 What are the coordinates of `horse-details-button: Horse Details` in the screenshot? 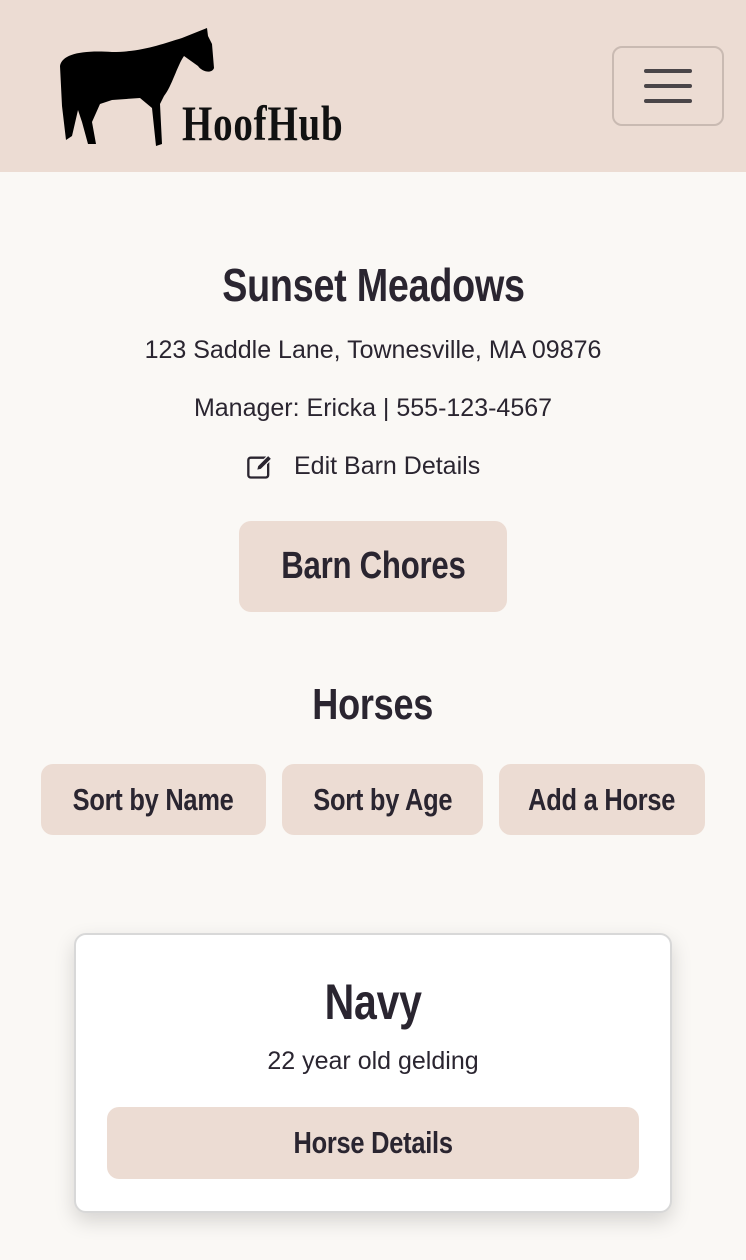 It's located at (373, 1143).